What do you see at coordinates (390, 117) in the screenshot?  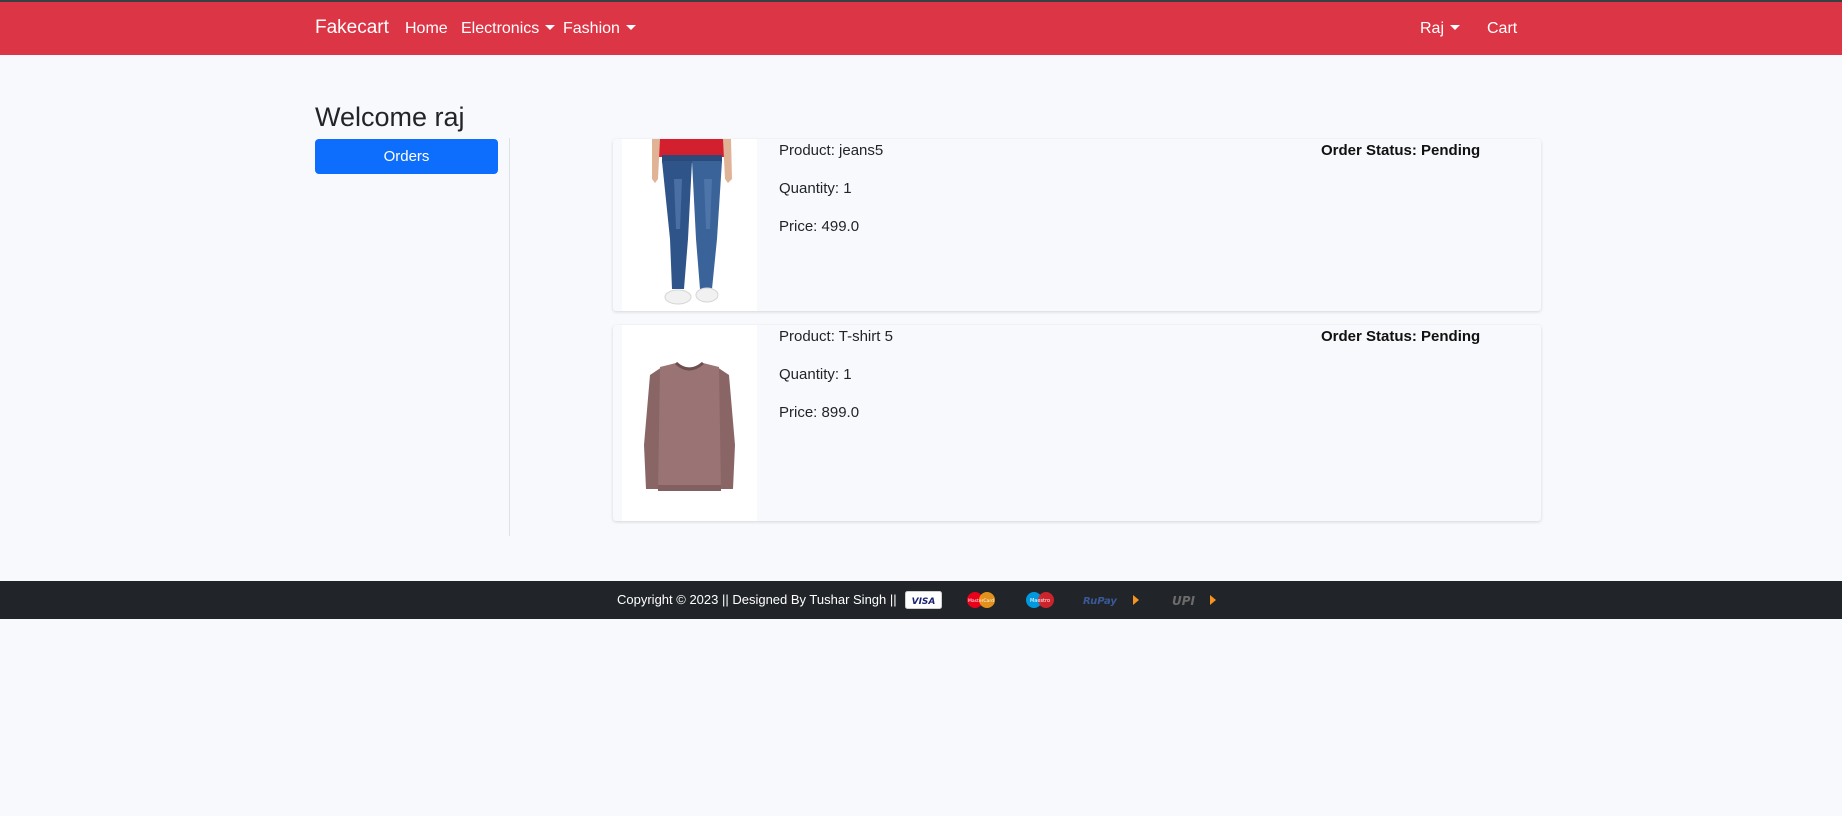 I see `page-title: Welcome raj` at bounding box center [390, 117].